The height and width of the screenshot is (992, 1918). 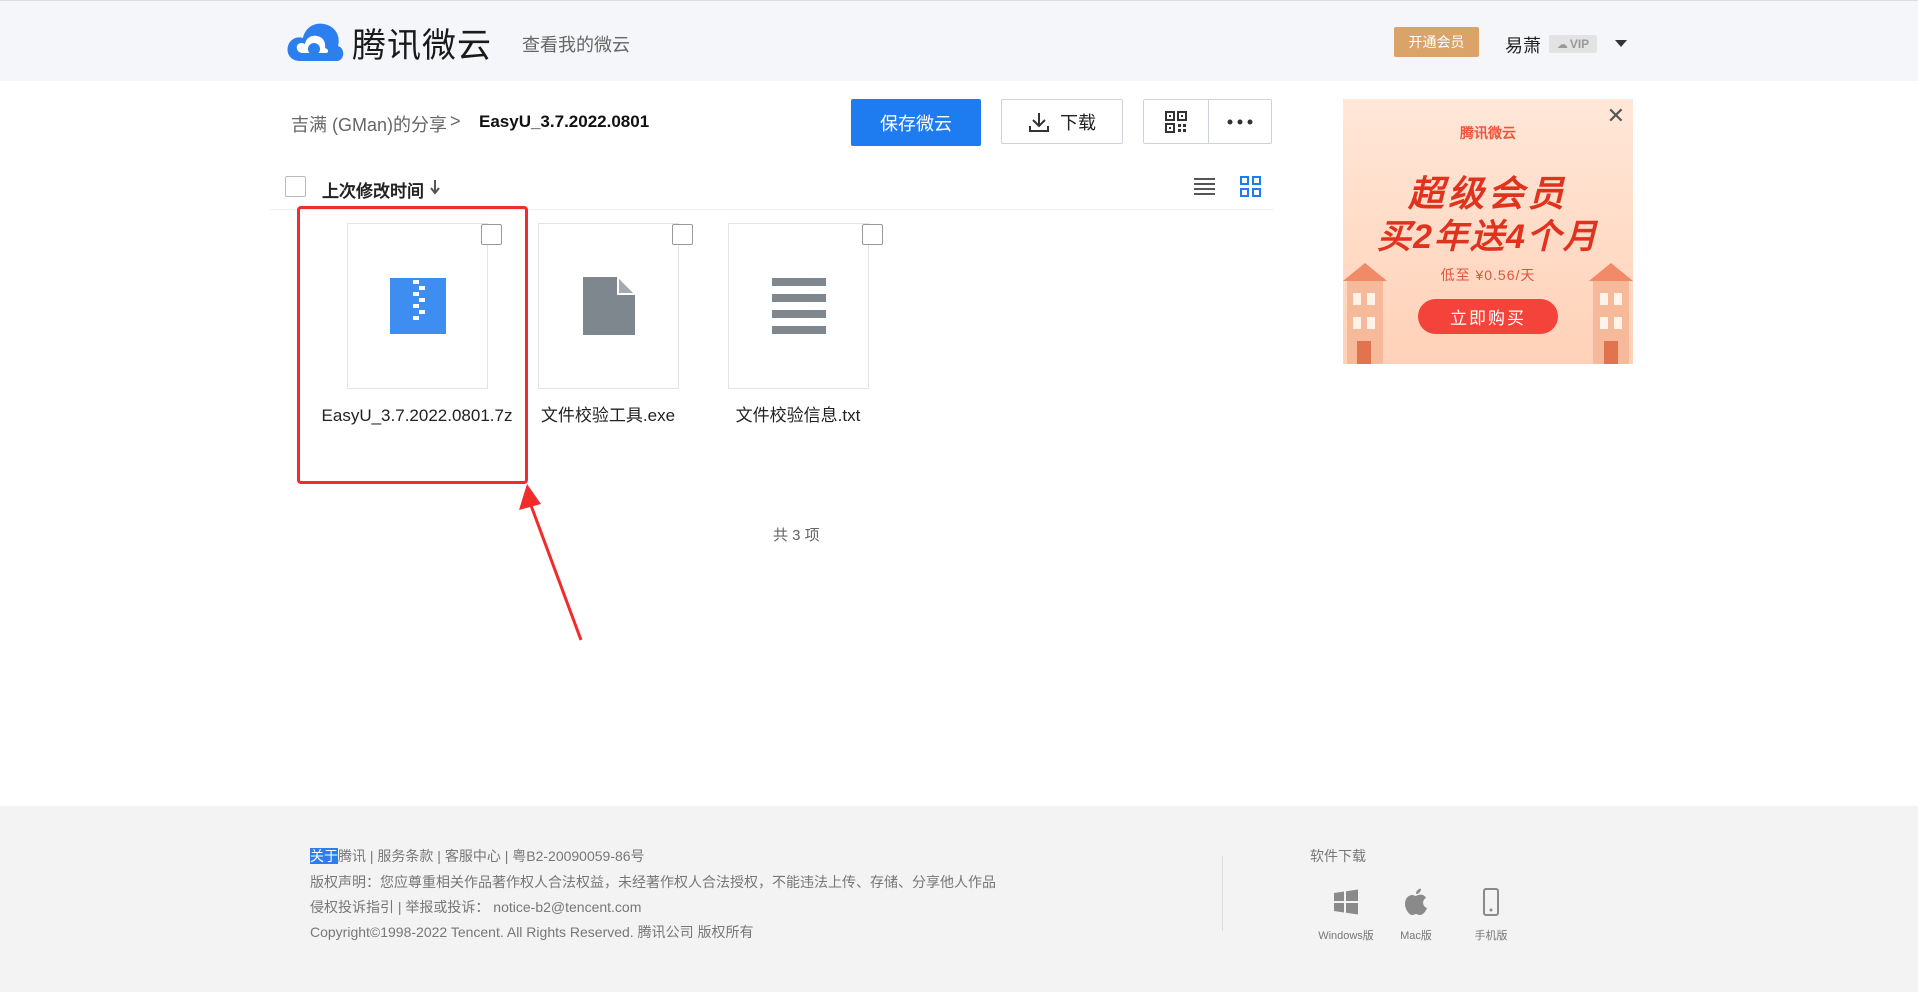 I want to click on download-label: 下载, so click(x=1078, y=122).